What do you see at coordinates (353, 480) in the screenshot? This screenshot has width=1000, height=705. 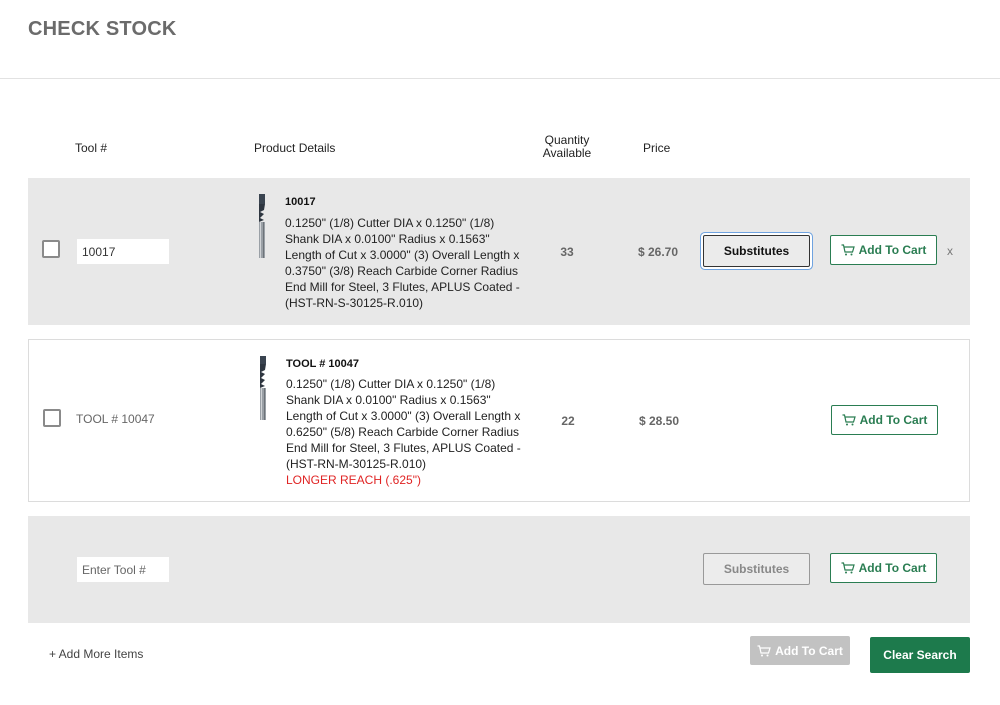 I see `product-note: LONGER REACH (.625")` at bounding box center [353, 480].